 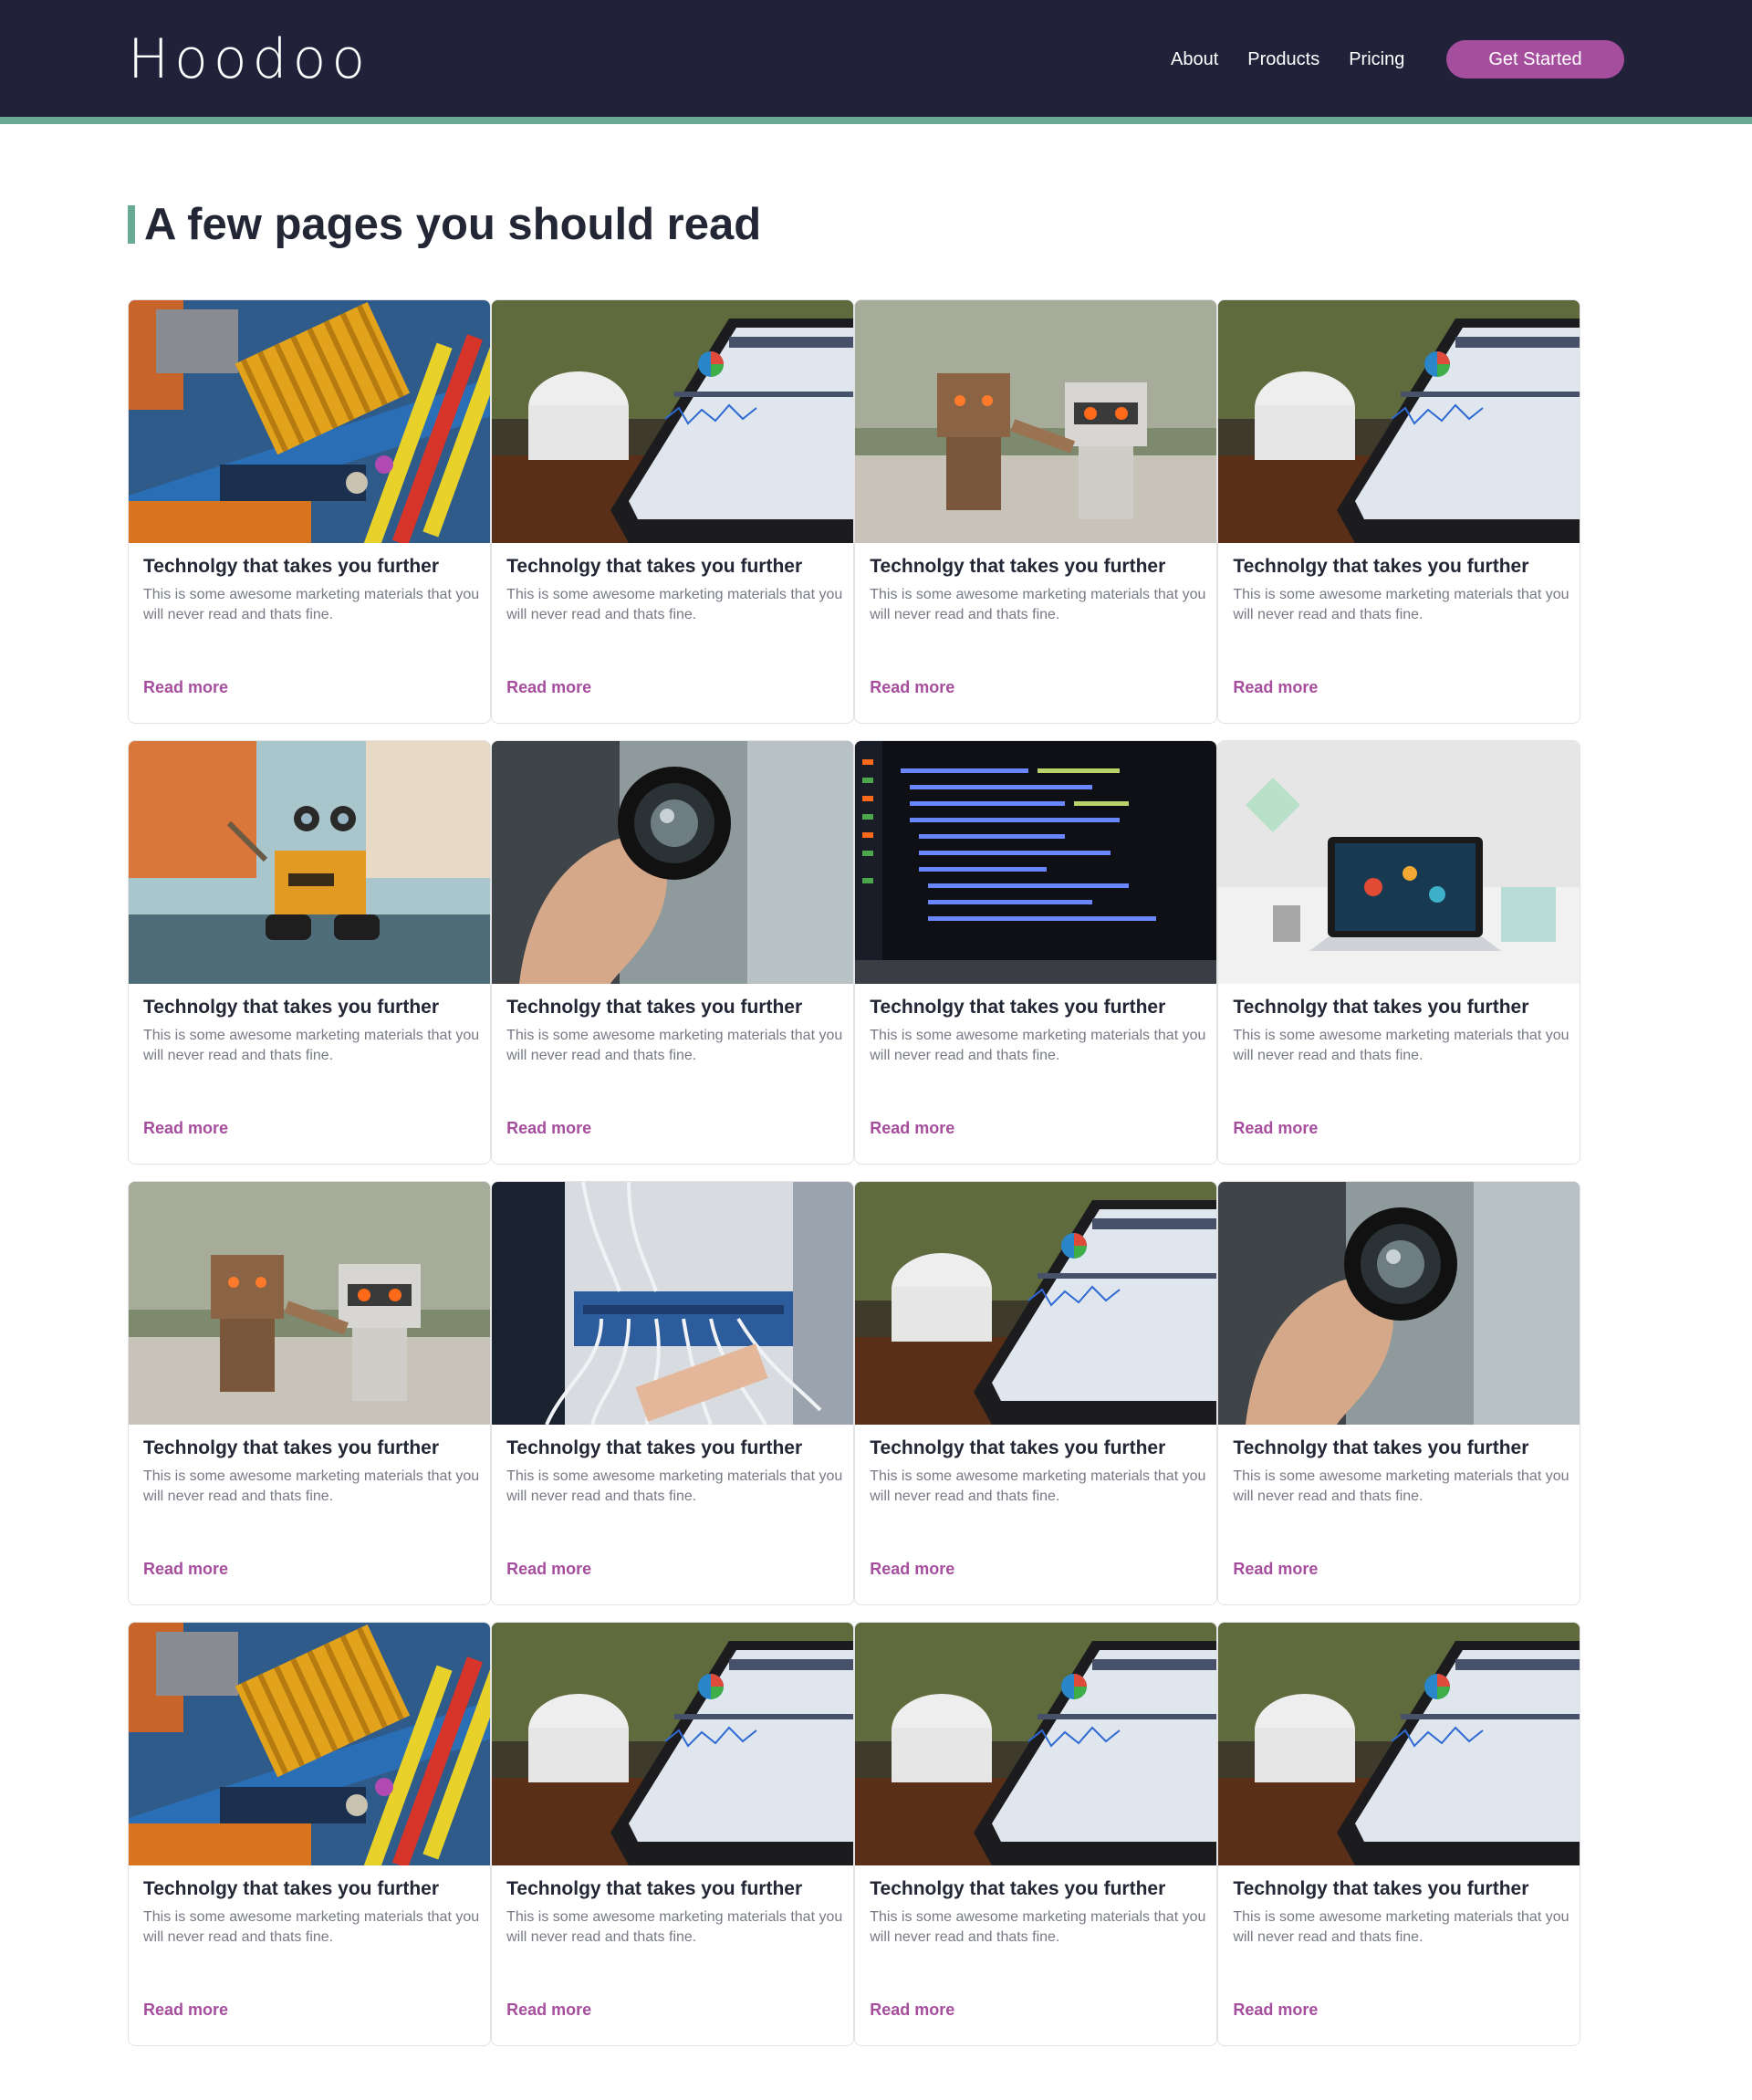 What do you see at coordinates (131, 224) in the screenshot?
I see `heading-accent-bar` at bounding box center [131, 224].